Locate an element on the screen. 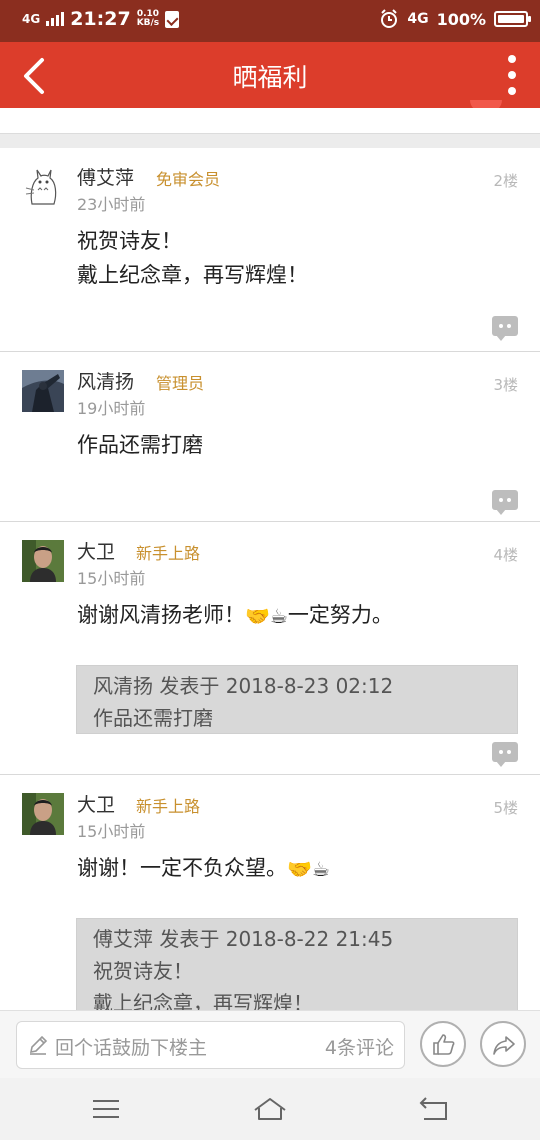 The width and height of the screenshot is (540, 1140). battery-percent: 100% is located at coordinates (461, 19).